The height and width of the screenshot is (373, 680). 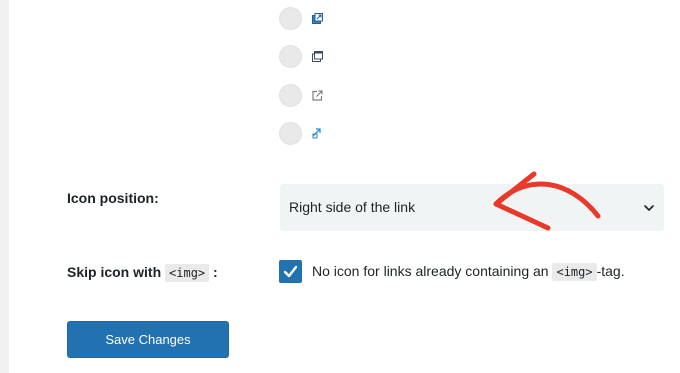 What do you see at coordinates (317, 56) in the screenshot?
I see `new-window-icon` at bounding box center [317, 56].